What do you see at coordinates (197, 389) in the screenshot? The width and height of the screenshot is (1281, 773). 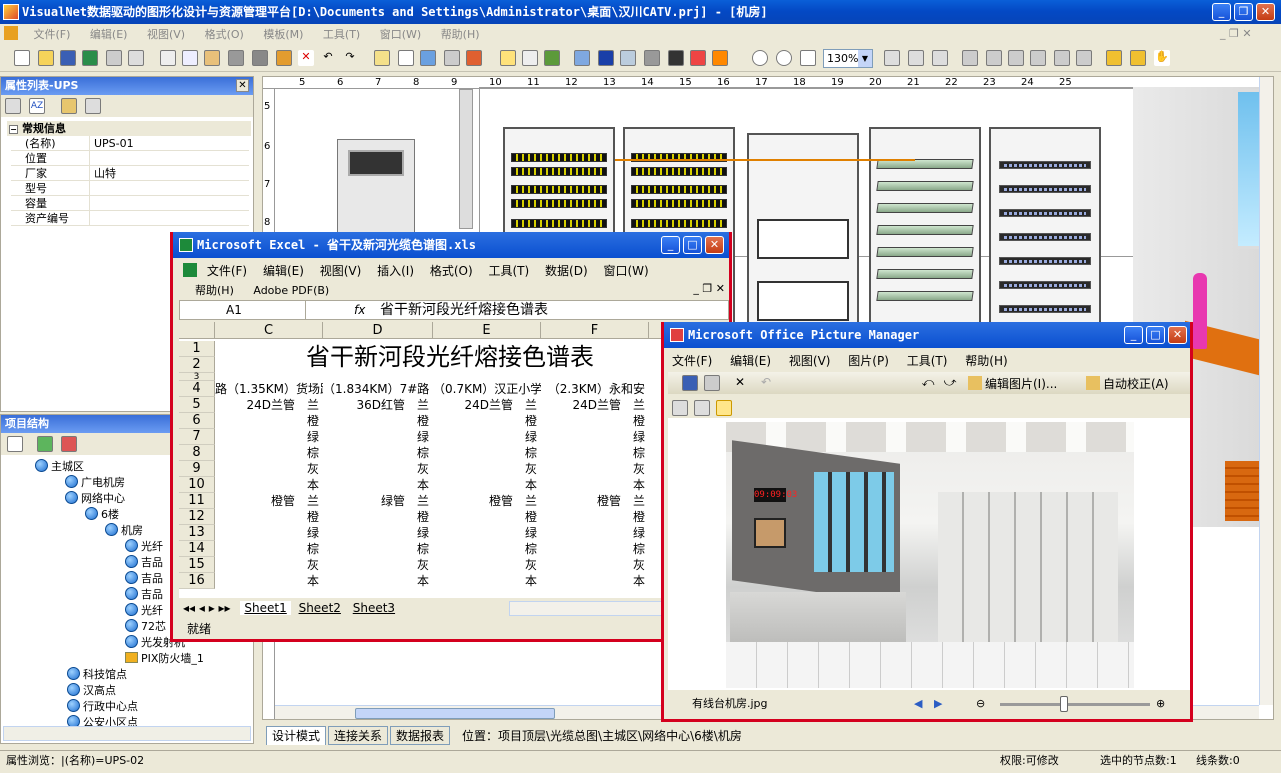 I see `row-header: 4` at bounding box center [197, 389].